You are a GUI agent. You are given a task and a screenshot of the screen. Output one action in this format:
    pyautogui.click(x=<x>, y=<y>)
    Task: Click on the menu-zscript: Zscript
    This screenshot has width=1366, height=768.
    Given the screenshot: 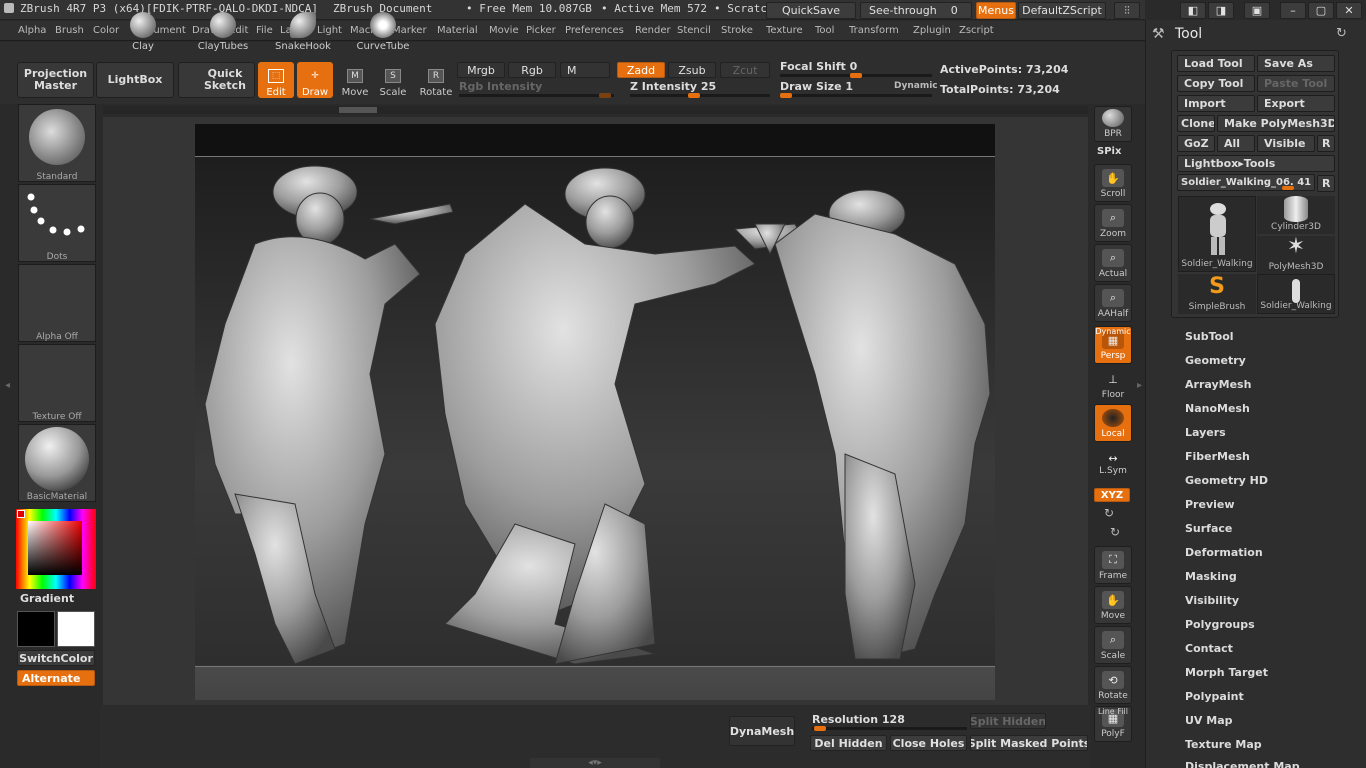 What is the action you would take?
    pyautogui.click(x=976, y=30)
    